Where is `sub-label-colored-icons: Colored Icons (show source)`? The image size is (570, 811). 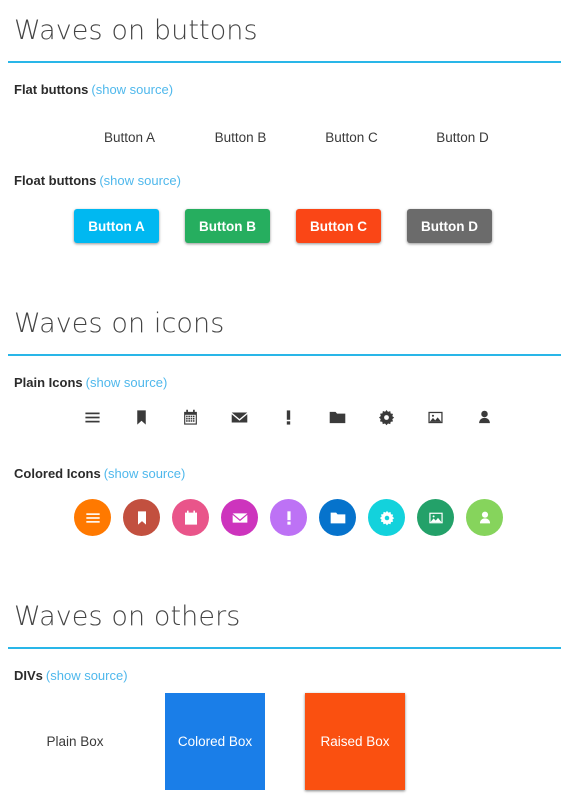 sub-label-colored-icons: Colored Icons (show source) is located at coordinates (92, 473).